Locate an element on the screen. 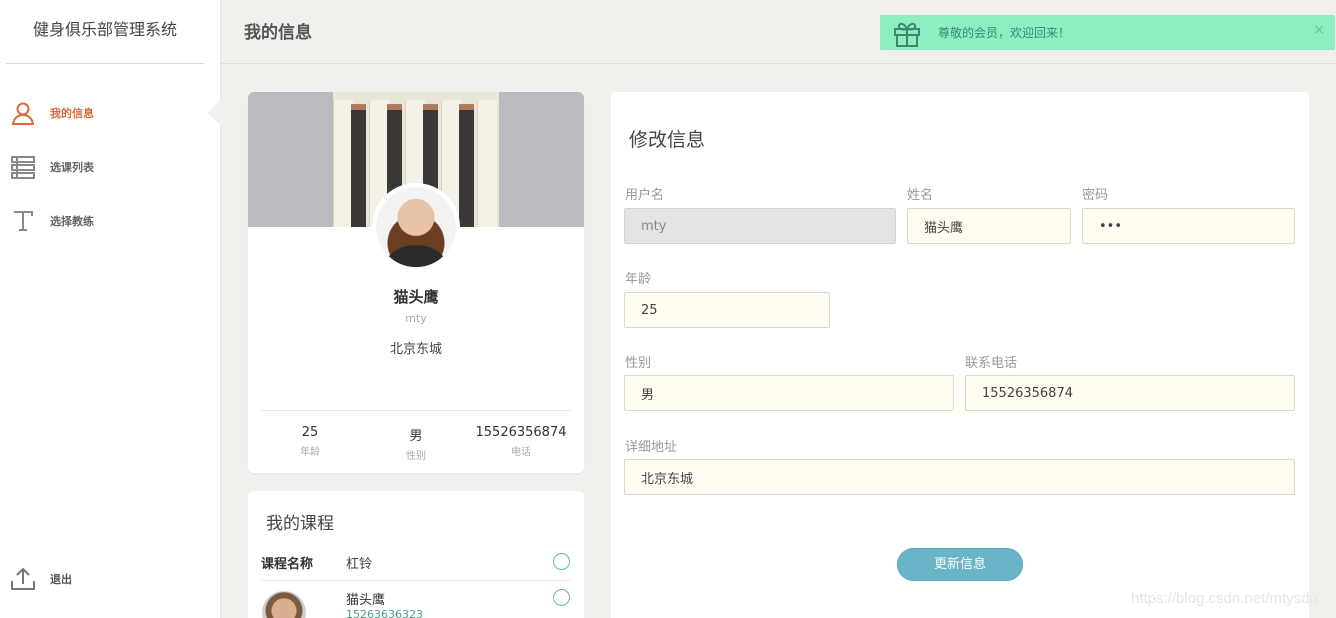 Image resolution: width=1336 pixels, height=618 pixels. stat-value: 25 is located at coordinates (310, 432).